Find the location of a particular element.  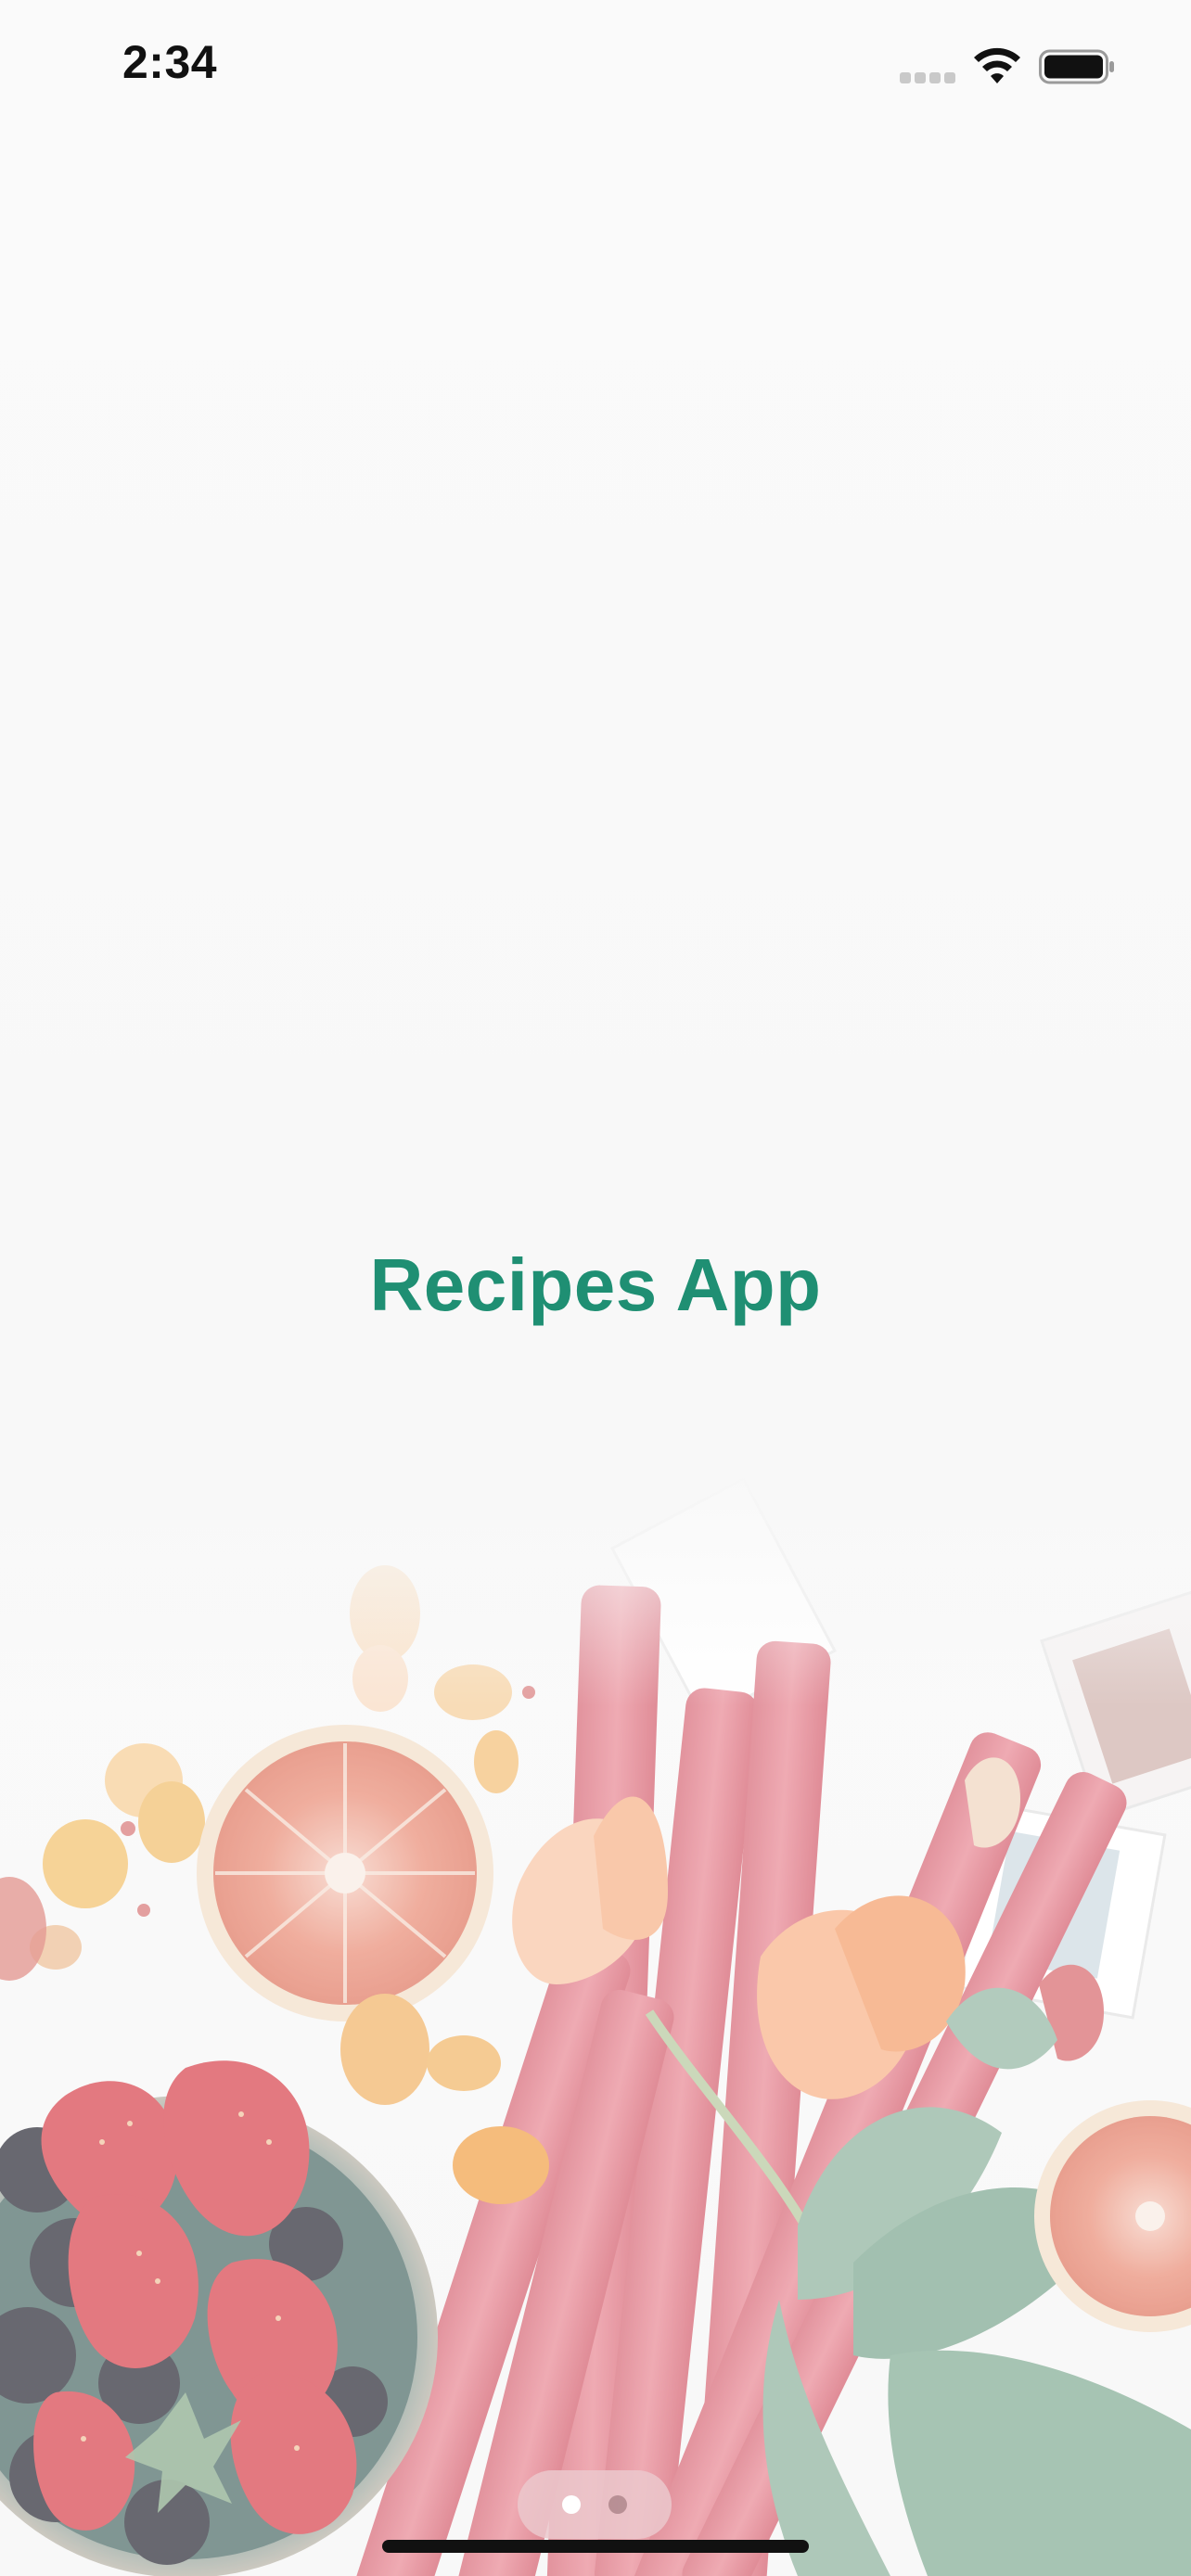

app-title: Recipes App is located at coordinates (595, 1284).